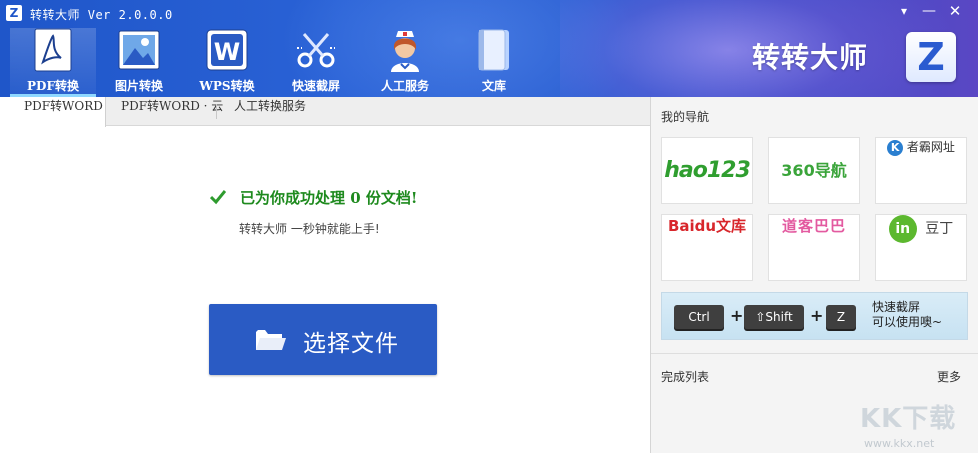 The image size is (978, 453). I want to click on subtab-bar: PDF转WORD PDF转WORD · 云 人工转换服务, so click(325, 112).